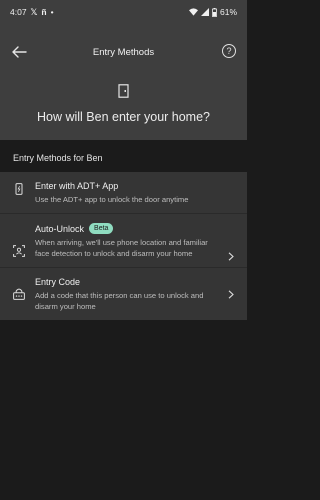  I want to click on status-bar: 4:07 𝕏 ñ • 61%, so click(123, 12).